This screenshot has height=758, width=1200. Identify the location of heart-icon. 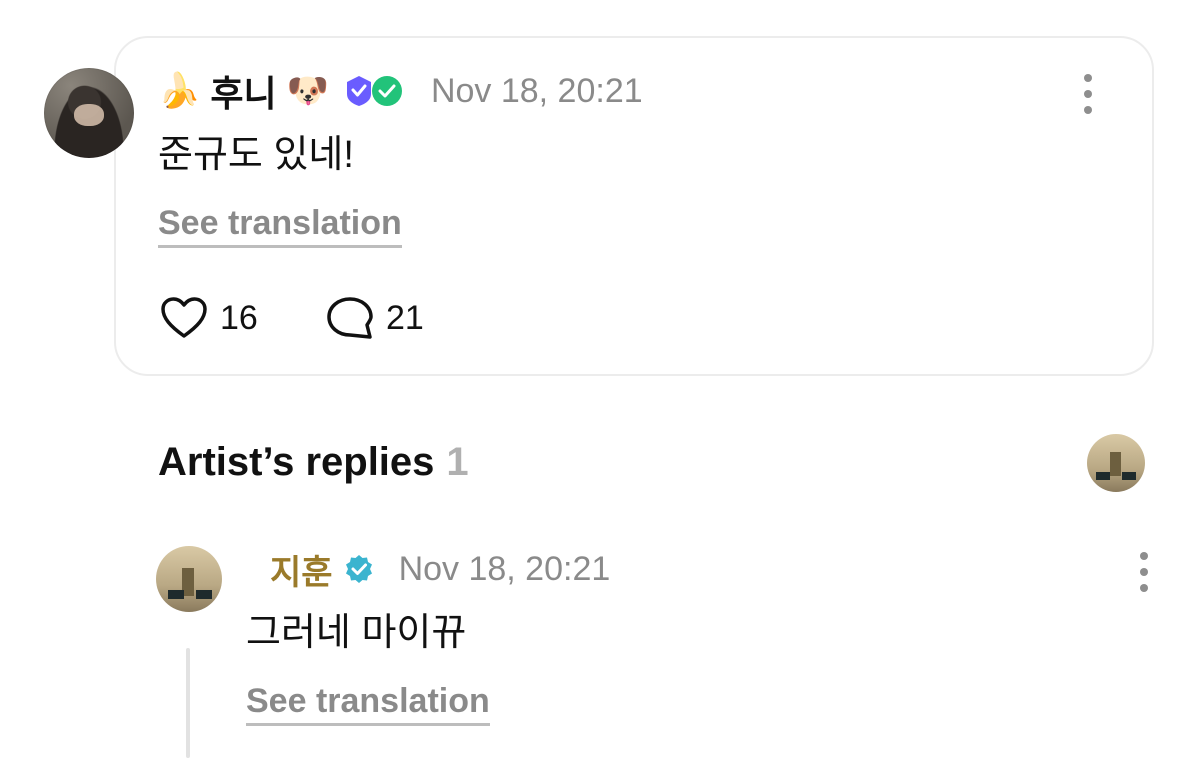
(184, 317).